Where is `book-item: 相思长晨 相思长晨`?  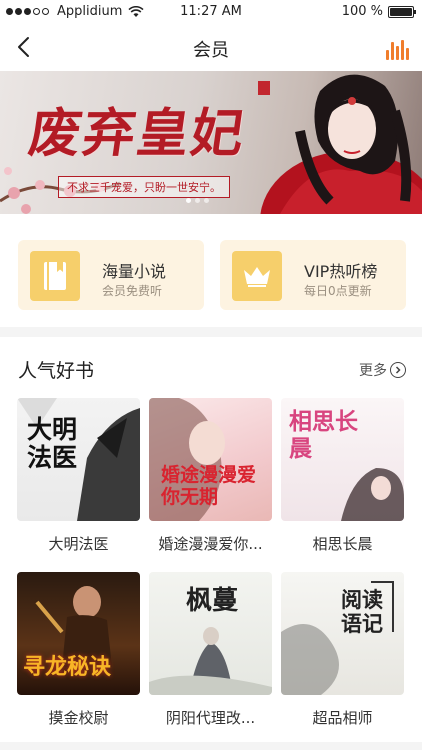 book-item: 相思长晨 相思长晨 is located at coordinates (342, 476).